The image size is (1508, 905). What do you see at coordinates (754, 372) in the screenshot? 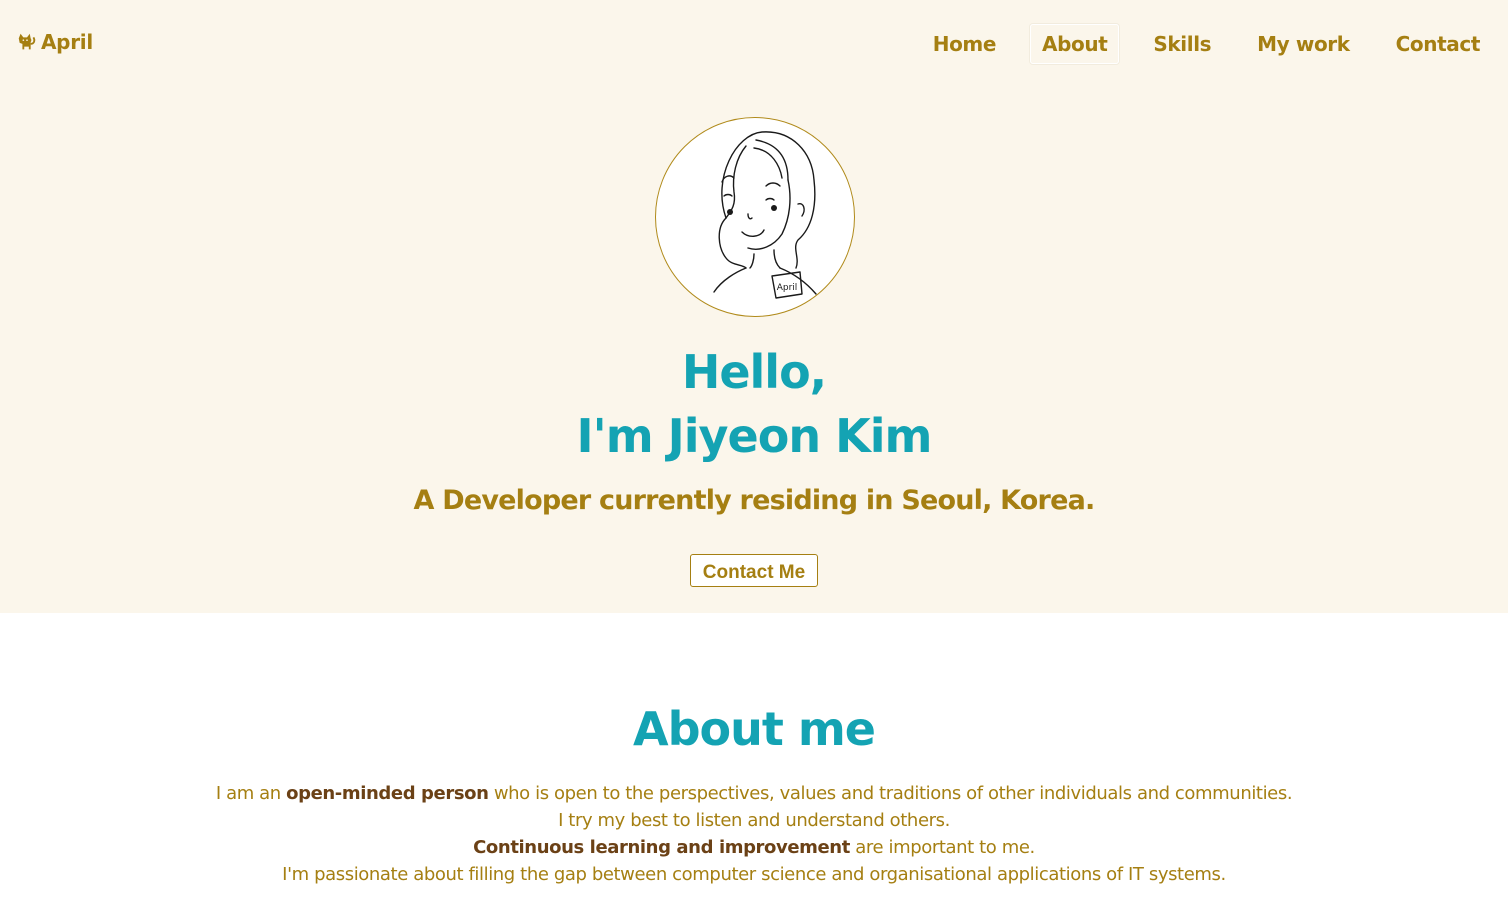
I see `hero-greeting-line1: Hello,` at bounding box center [754, 372].